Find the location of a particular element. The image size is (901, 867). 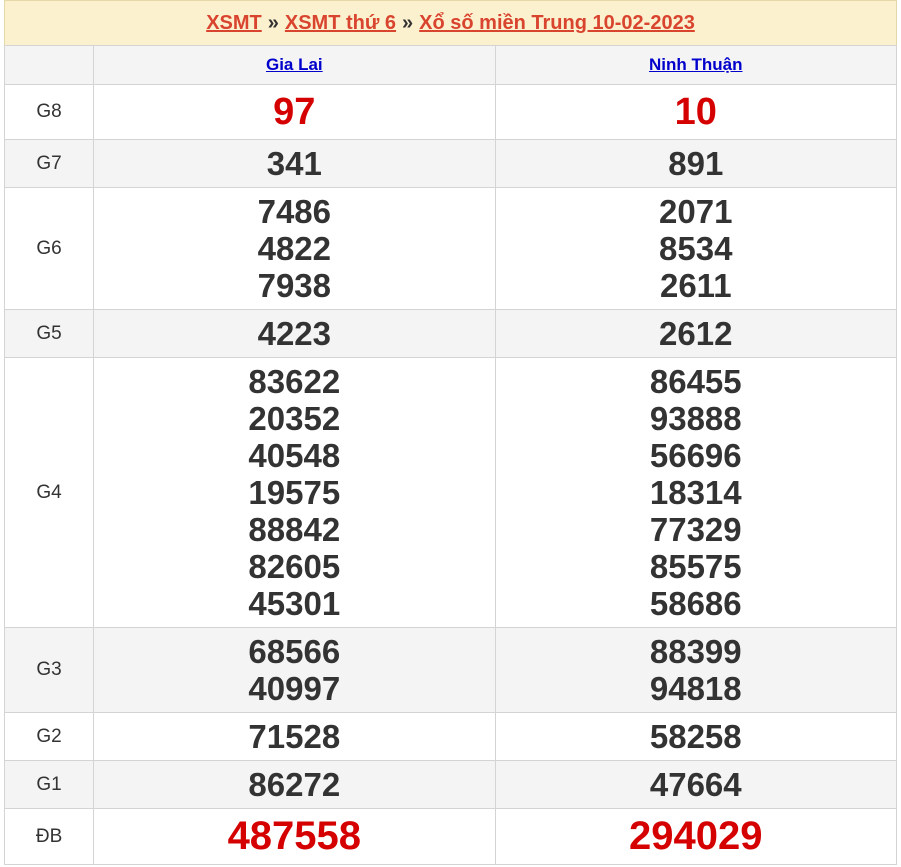

prize-number: 2612 is located at coordinates (696, 333).